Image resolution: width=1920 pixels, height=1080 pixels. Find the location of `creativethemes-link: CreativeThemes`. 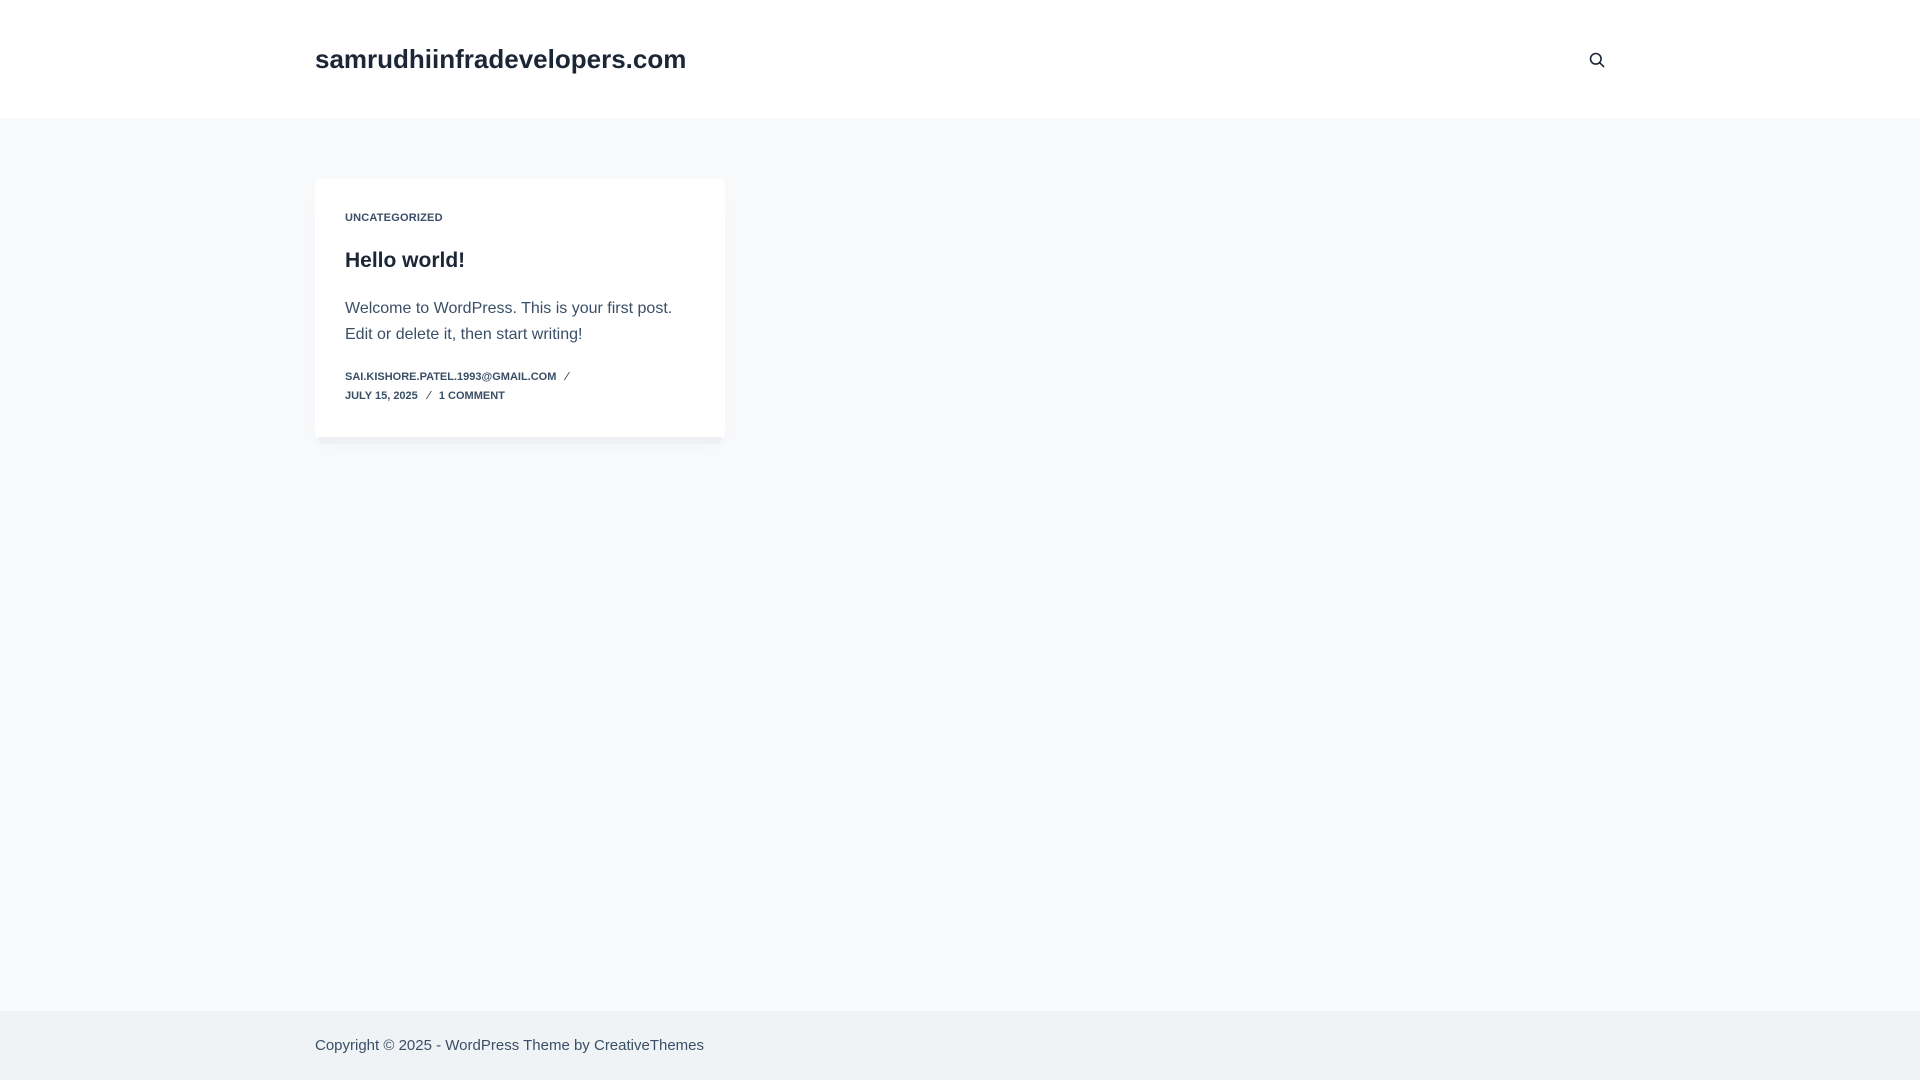

creativethemes-link: CreativeThemes is located at coordinates (649, 1045).